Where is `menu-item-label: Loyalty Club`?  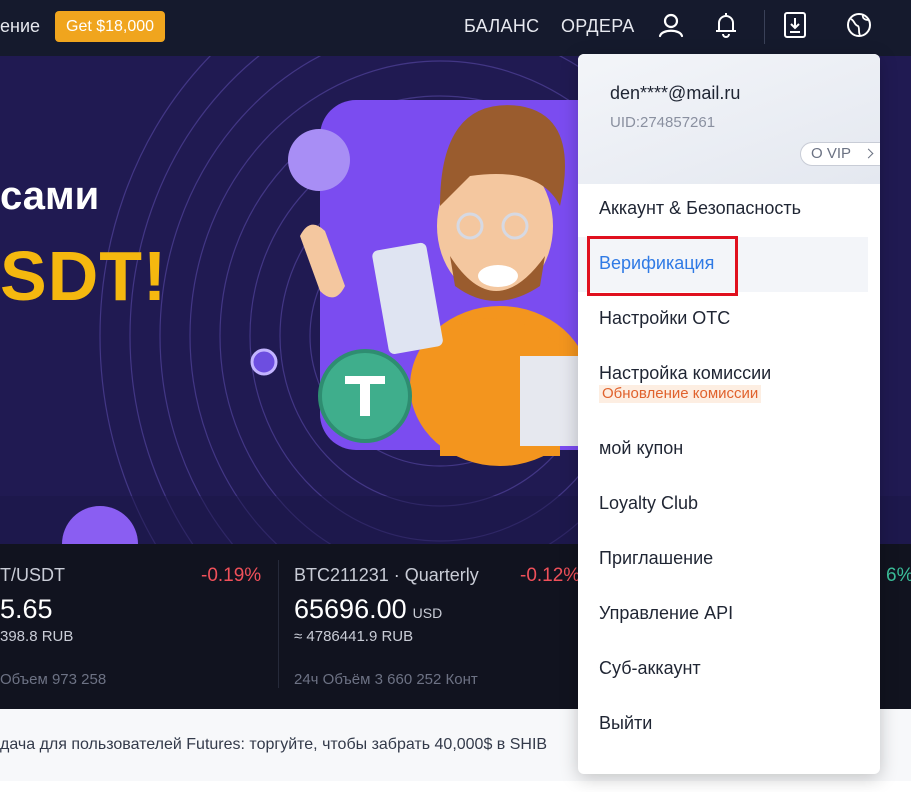 menu-item-label: Loyalty Club is located at coordinates (649, 503).